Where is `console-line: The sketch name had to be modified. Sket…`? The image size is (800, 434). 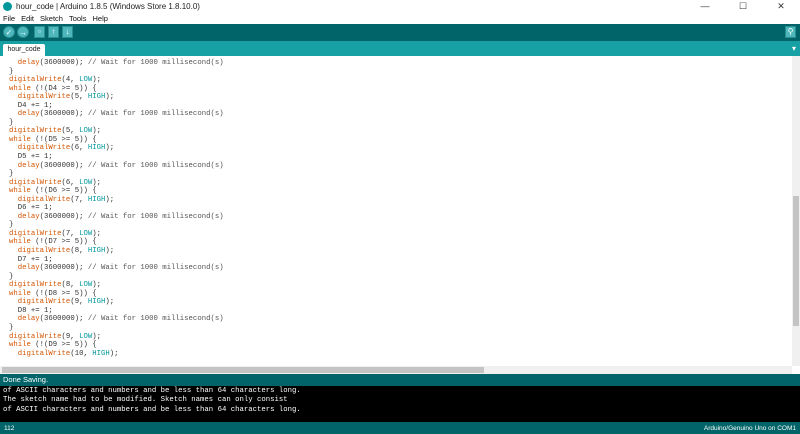
console-line: The sketch name had to be modified. Sket… is located at coordinates (145, 400).